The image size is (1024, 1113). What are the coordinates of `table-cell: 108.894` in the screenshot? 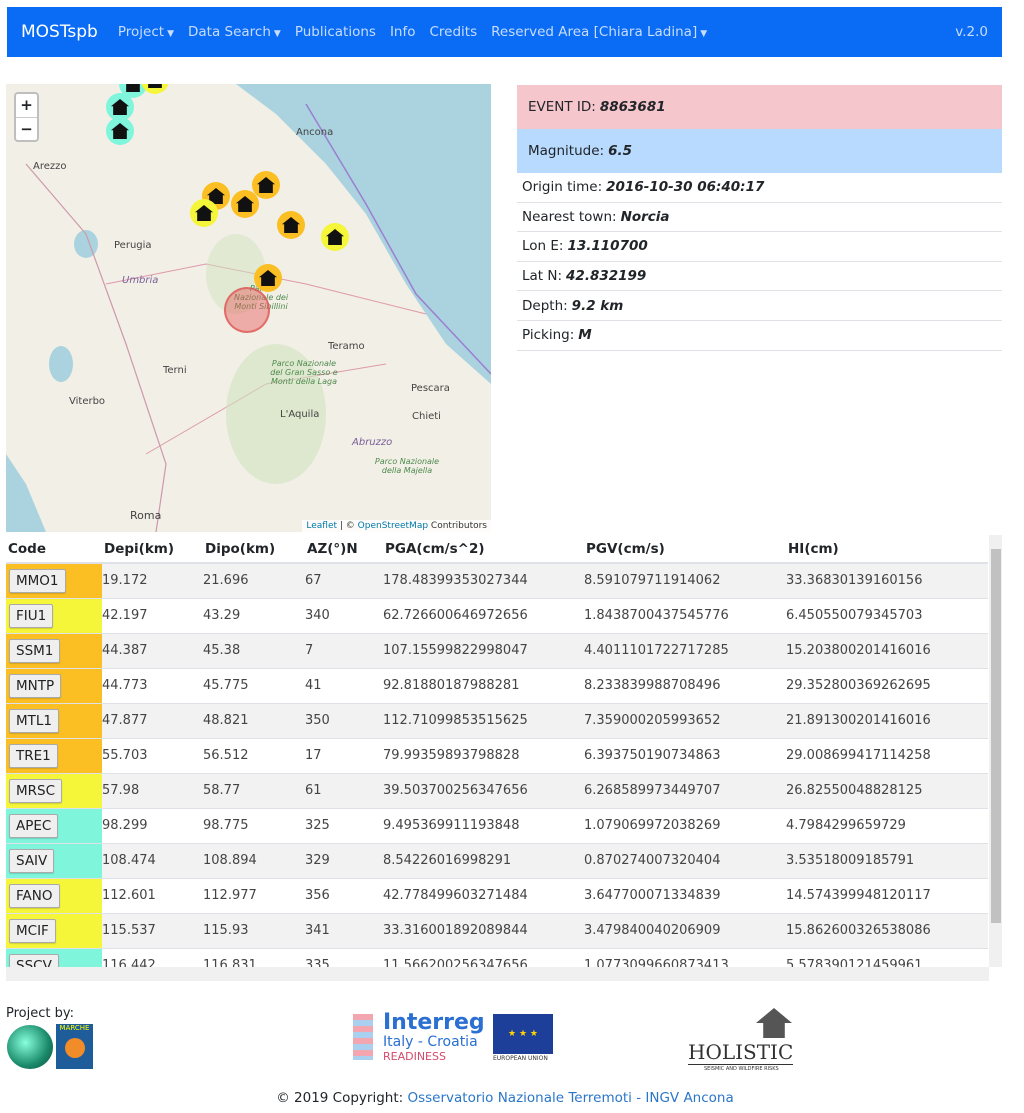 It's located at (254, 860).